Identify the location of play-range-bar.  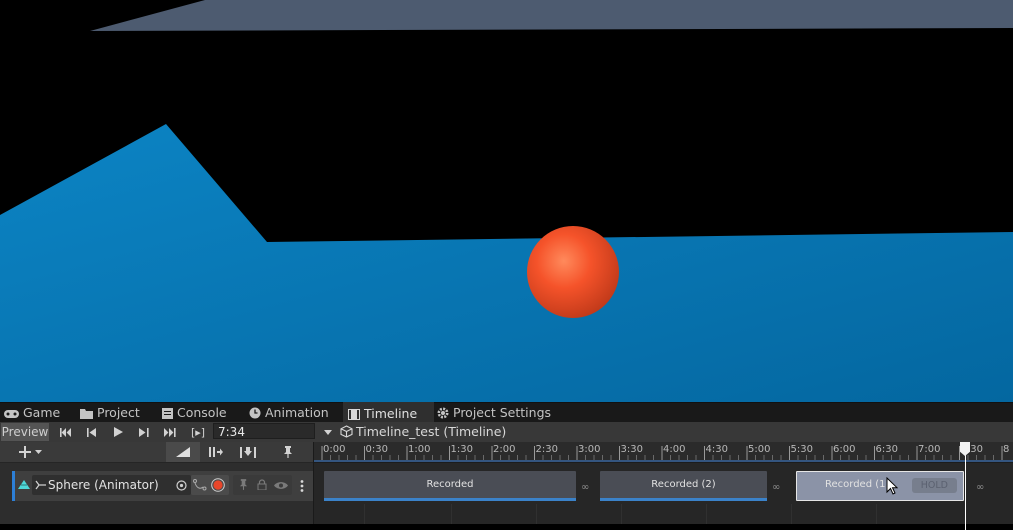
(663, 461).